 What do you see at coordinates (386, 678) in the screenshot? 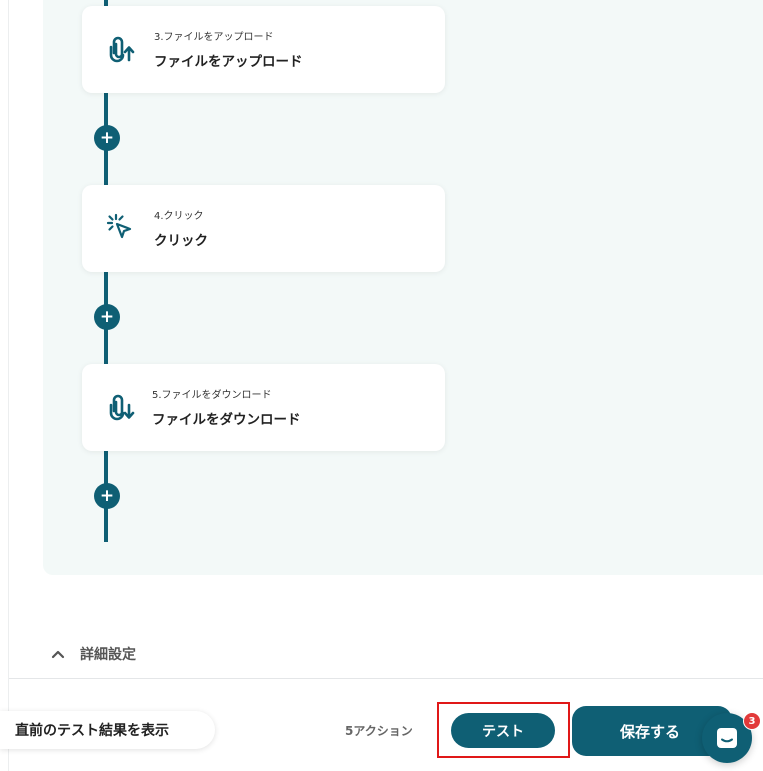
I see `footer-divider` at bounding box center [386, 678].